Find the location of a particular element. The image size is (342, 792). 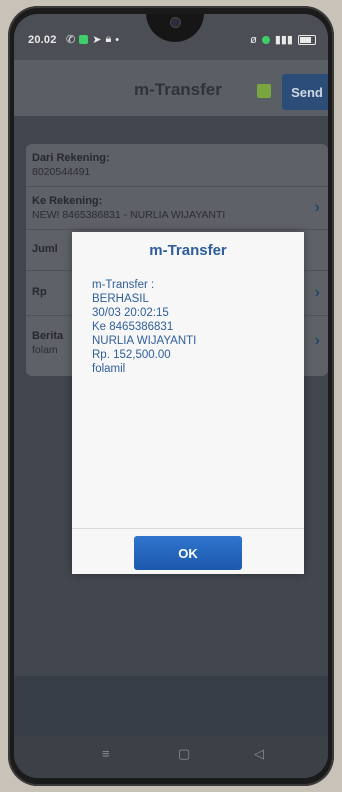

battery-icon is located at coordinates (307, 39).